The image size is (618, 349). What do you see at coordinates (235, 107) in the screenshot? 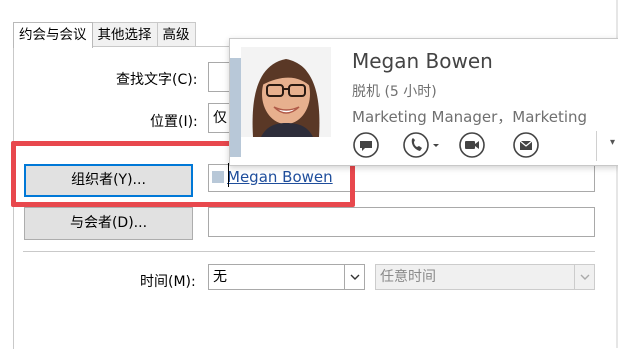
I see `presence-strip` at bounding box center [235, 107].